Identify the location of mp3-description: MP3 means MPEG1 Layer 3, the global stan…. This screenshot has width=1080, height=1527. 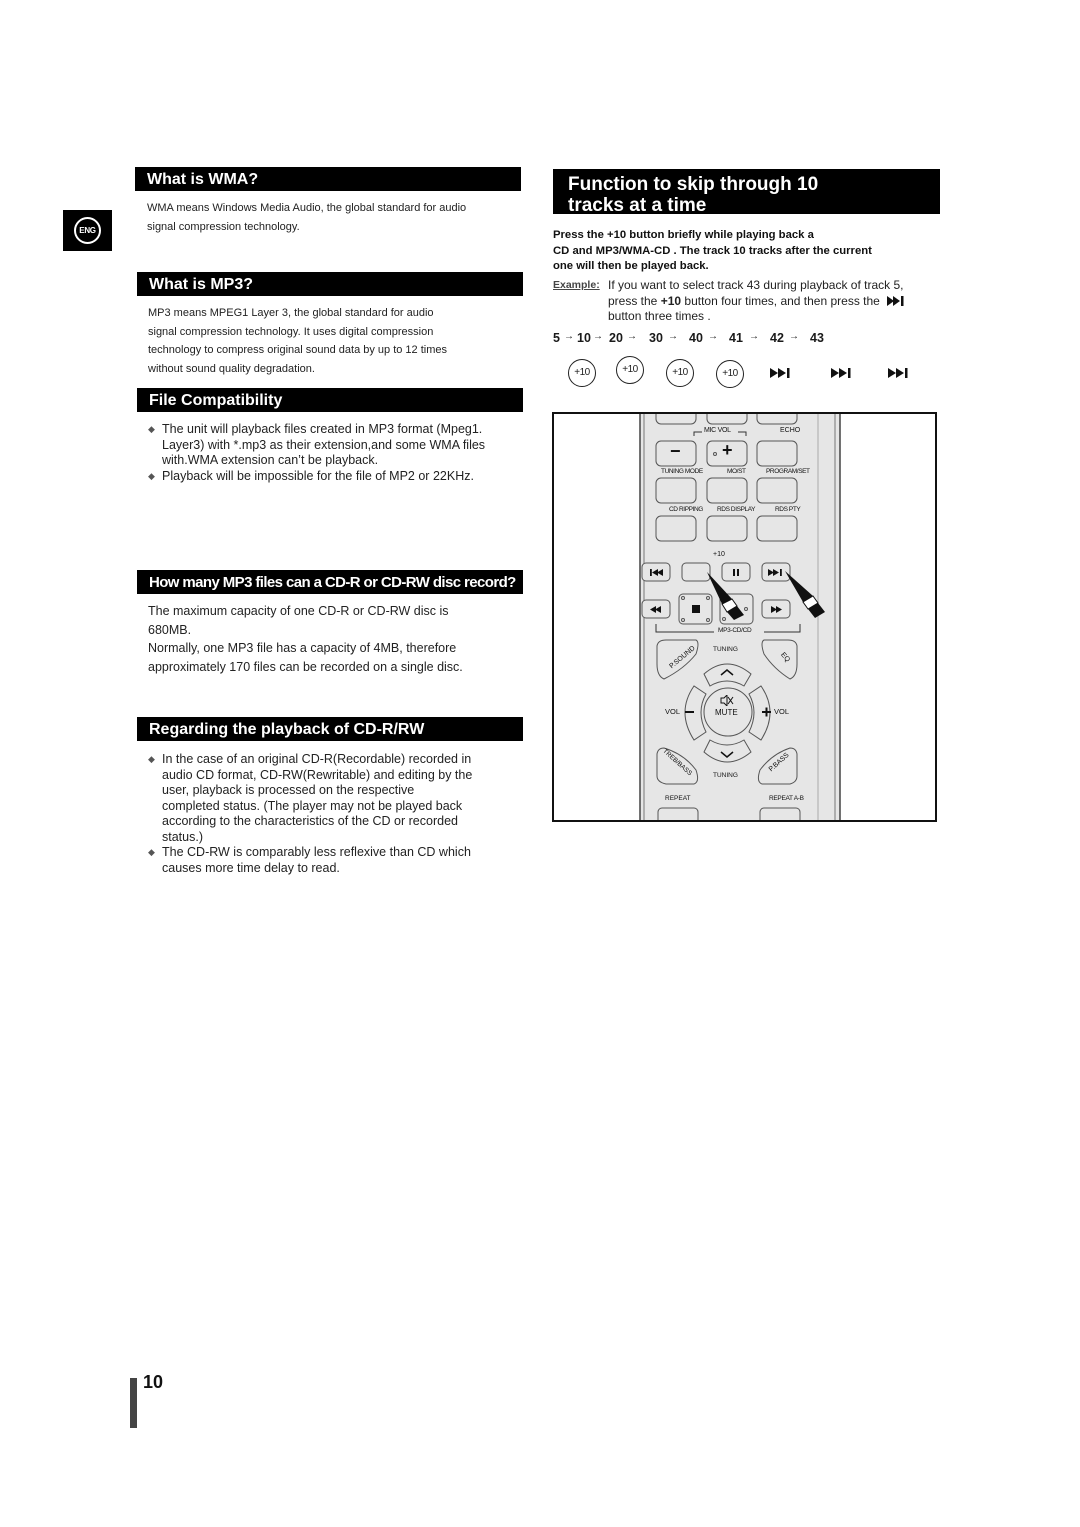
(338, 341).